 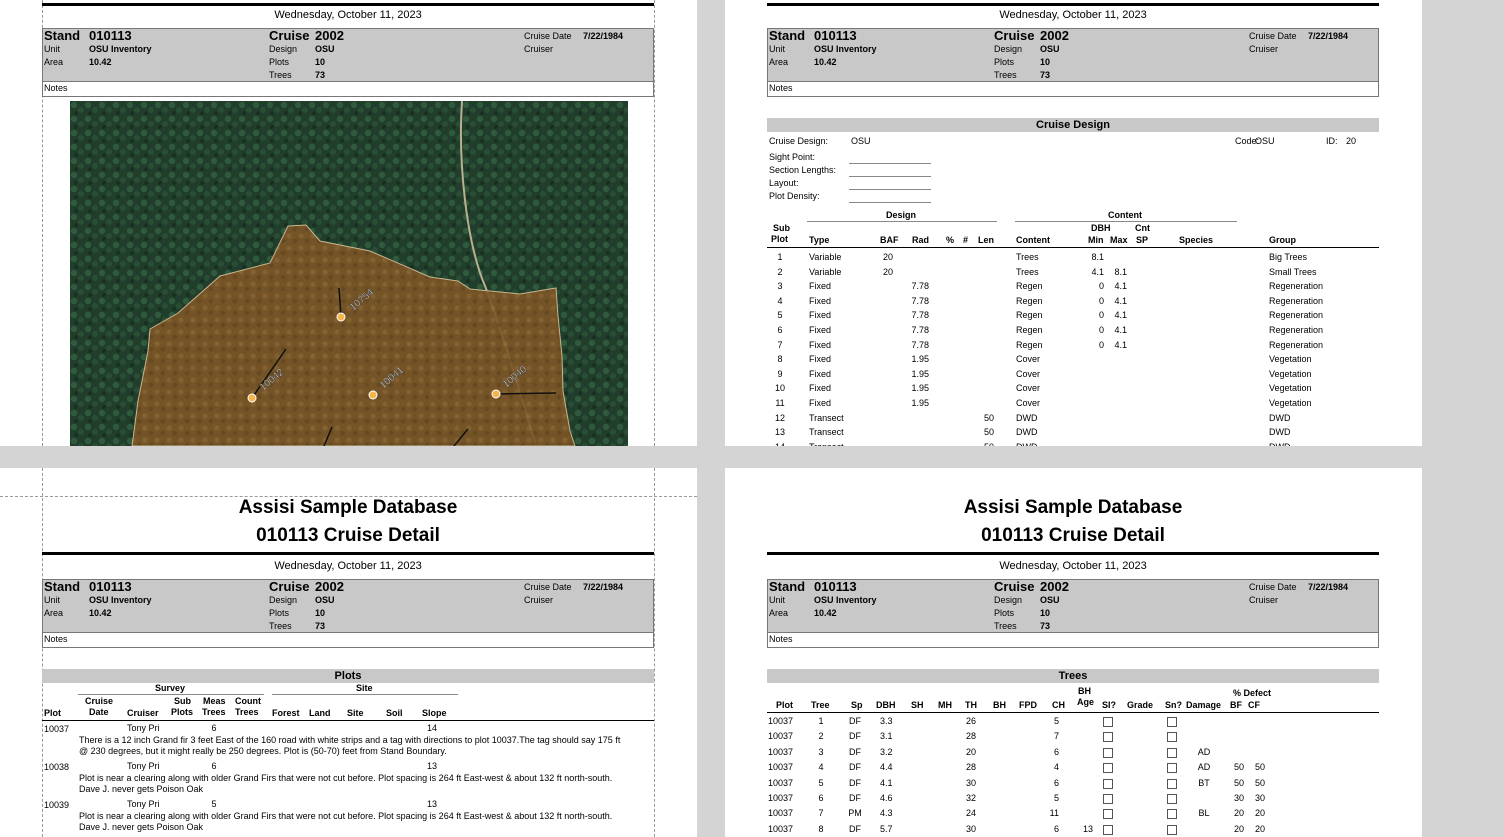 What do you see at coordinates (141, 789) in the screenshot?
I see `plot-note-line: Dave J. never gets Poison Oak` at bounding box center [141, 789].